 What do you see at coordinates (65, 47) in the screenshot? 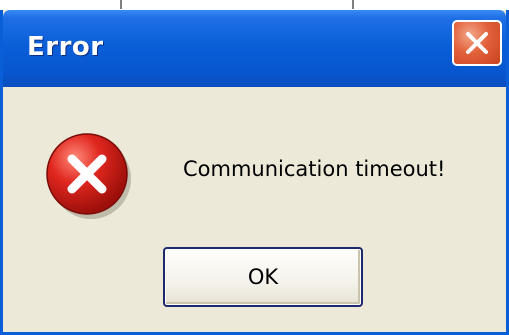
I see `dialog-title: Error` at bounding box center [65, 47].